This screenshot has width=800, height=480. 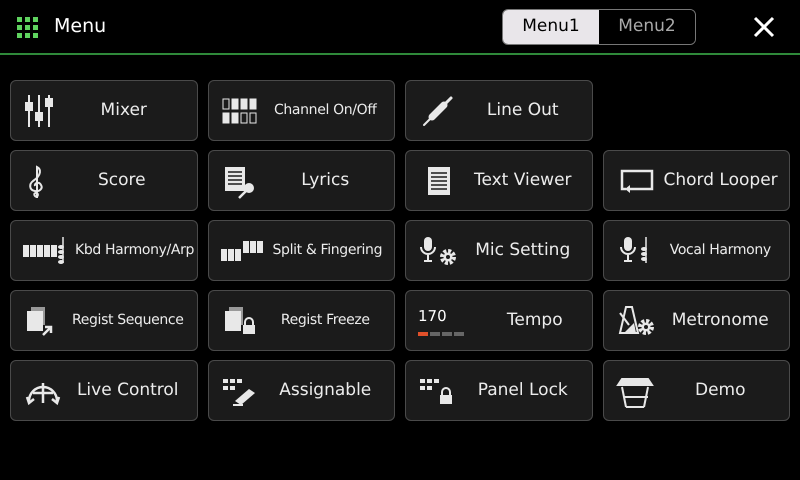 What do you see at coordinates (498, 390) in the screenshot?
I see `menu-button: Panel Lock` at bounding box center [498, 390].